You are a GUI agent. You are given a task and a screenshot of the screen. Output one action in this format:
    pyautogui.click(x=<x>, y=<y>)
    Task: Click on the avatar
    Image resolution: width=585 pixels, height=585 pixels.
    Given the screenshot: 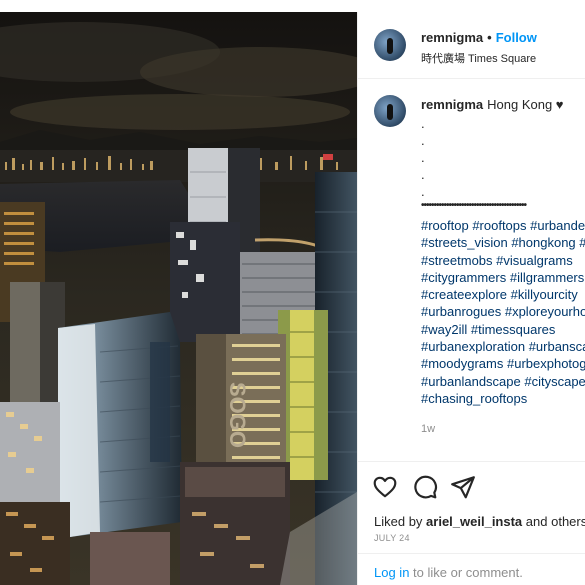 What is the action you would take?
    pyautogui.click(x=390, y=45)
    